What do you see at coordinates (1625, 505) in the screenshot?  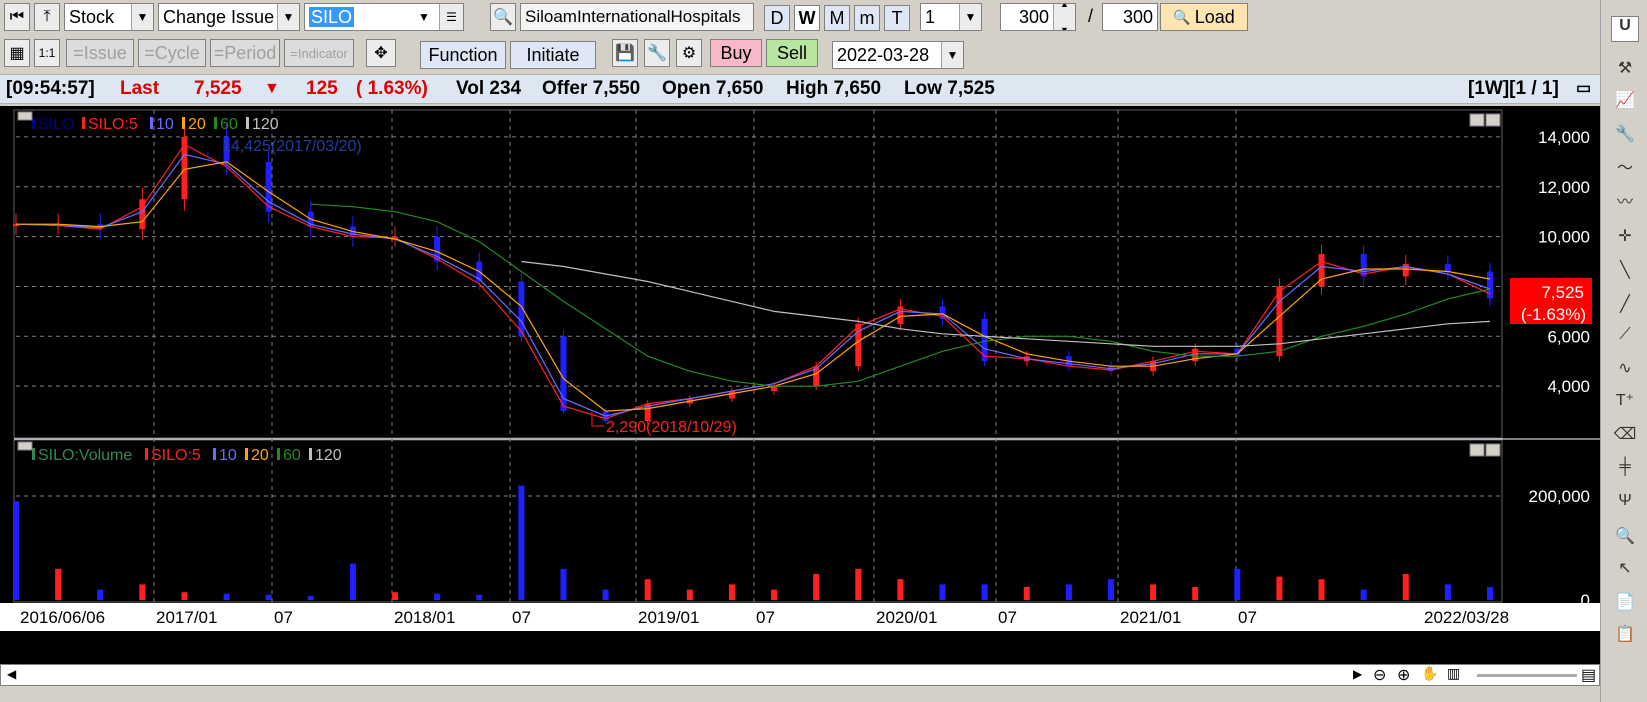 I see `branch-icon: Ψ` at bounding box center [1625, 505].